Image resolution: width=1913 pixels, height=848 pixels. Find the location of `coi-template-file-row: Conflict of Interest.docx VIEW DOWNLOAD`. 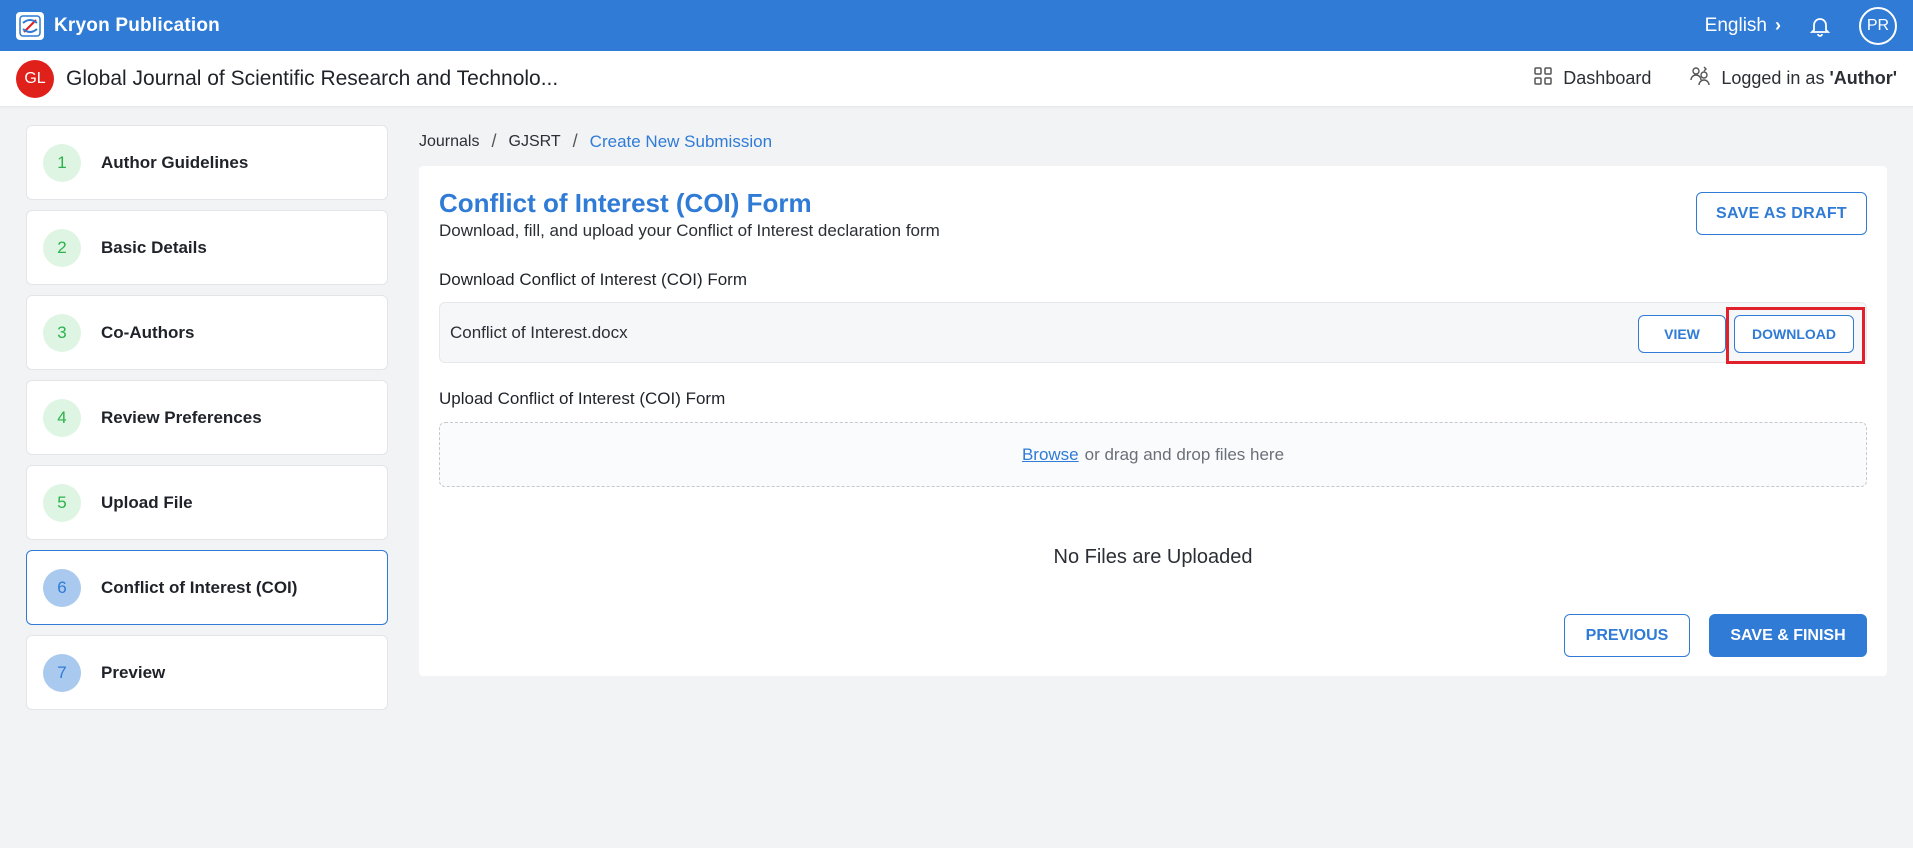

coi-template-file-row: Conflict of Interest.docx VIEW DOWNLOAD is located at coordinates (1153, 333).